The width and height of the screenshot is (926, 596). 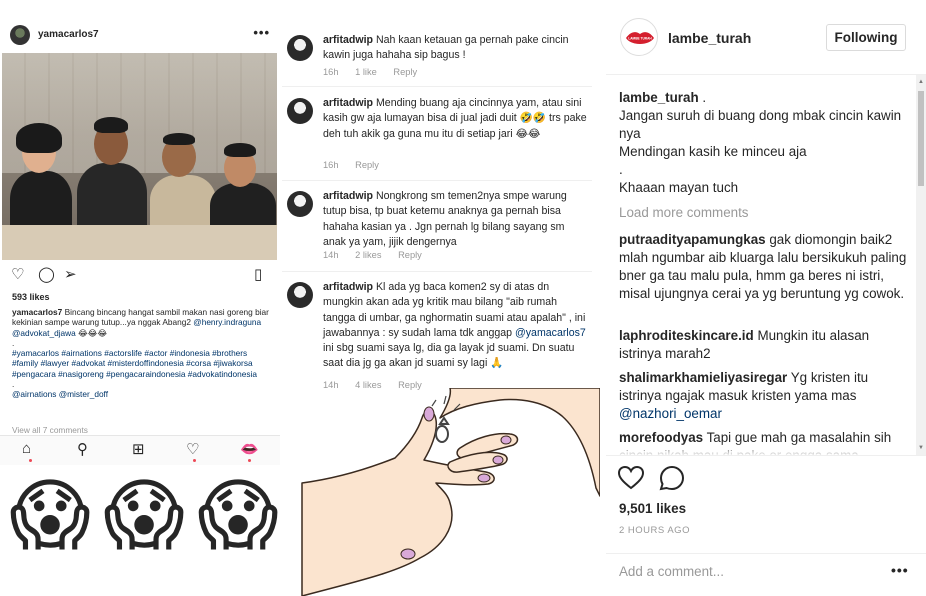 What do you see at coordinates (621, 169) in the screenshot?
I see `caption-line: .` at bounding box center [621, 169].